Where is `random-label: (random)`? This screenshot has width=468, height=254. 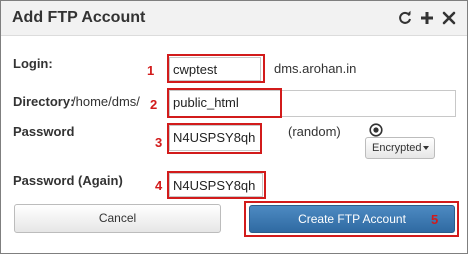
random-label: (random) is located at coordinates (314, 131).